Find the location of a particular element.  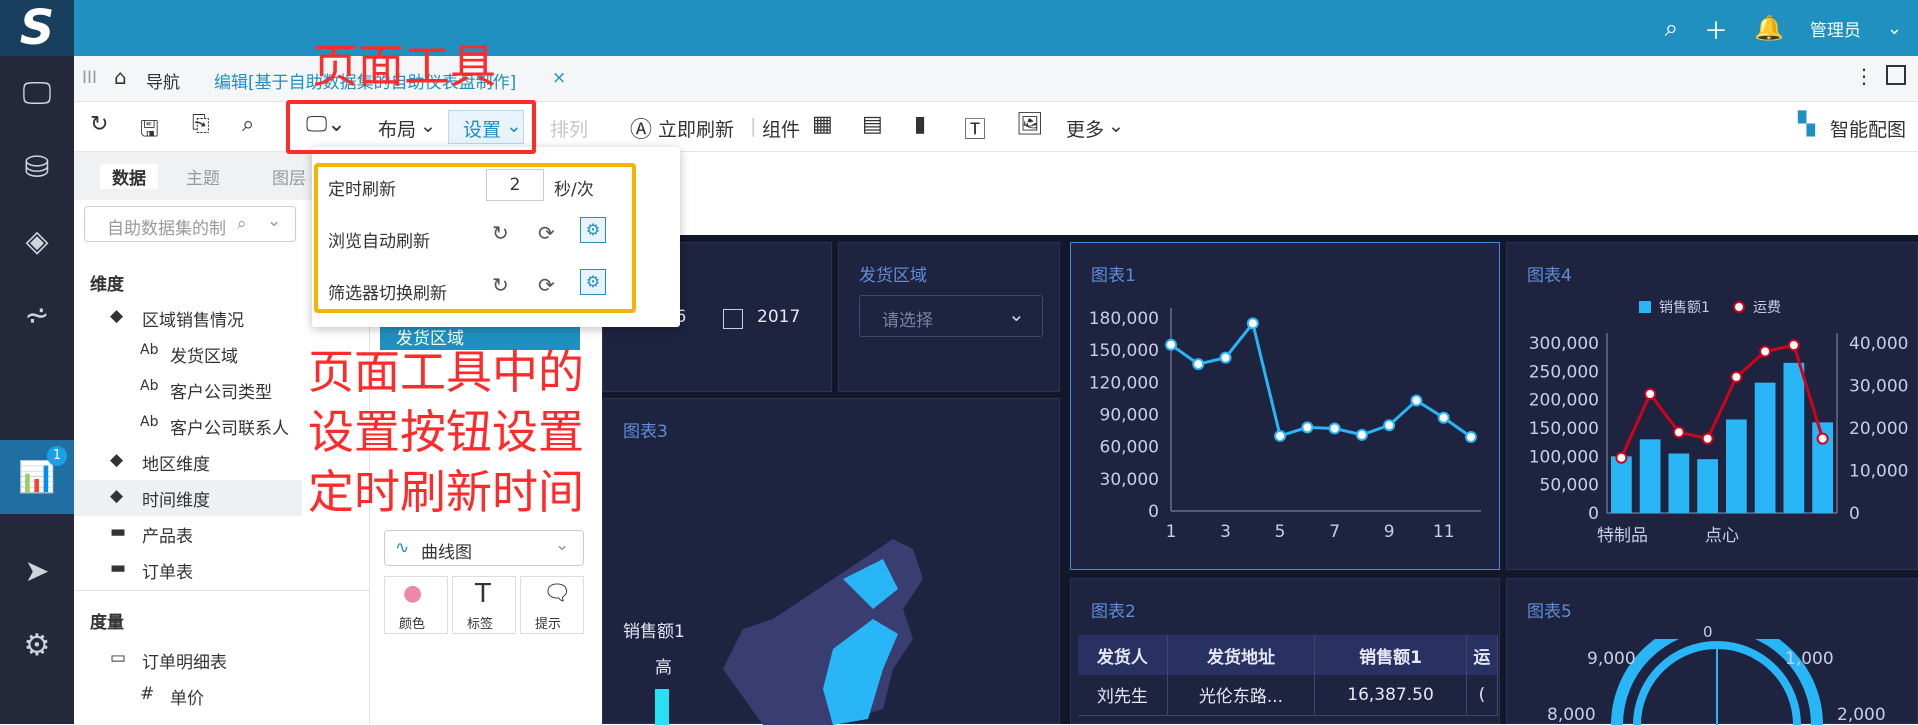

year-2017: 2017 is located at coordinates (778, 317).